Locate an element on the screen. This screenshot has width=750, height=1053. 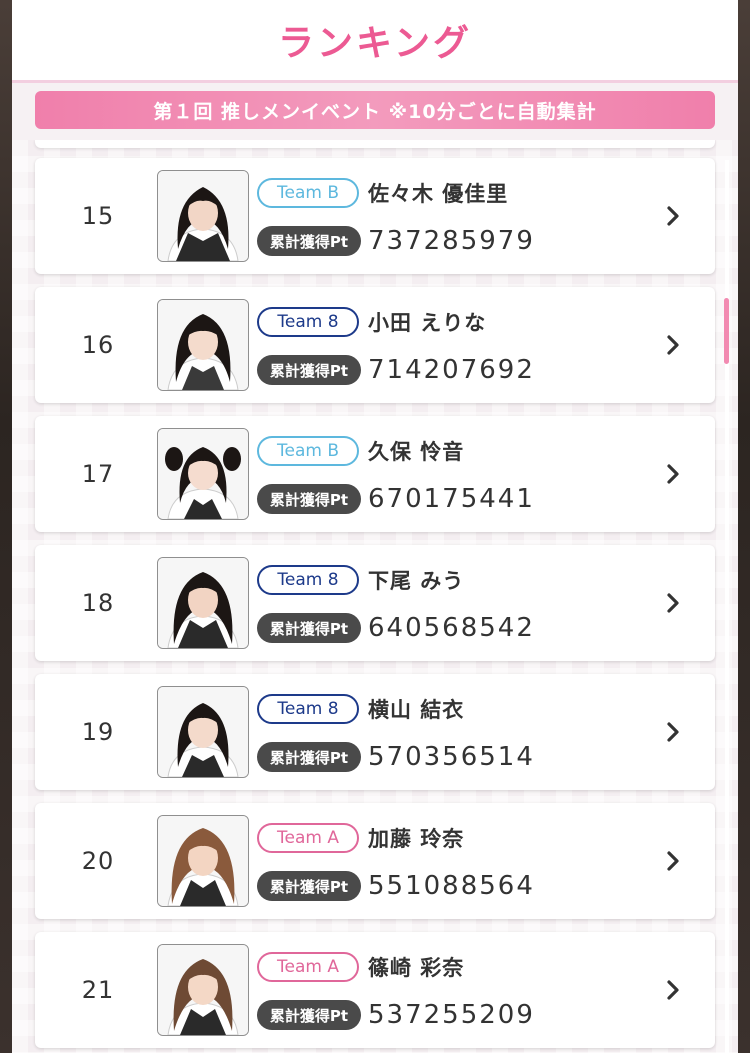
scrollbar-track is located at coordinates (727, 606).